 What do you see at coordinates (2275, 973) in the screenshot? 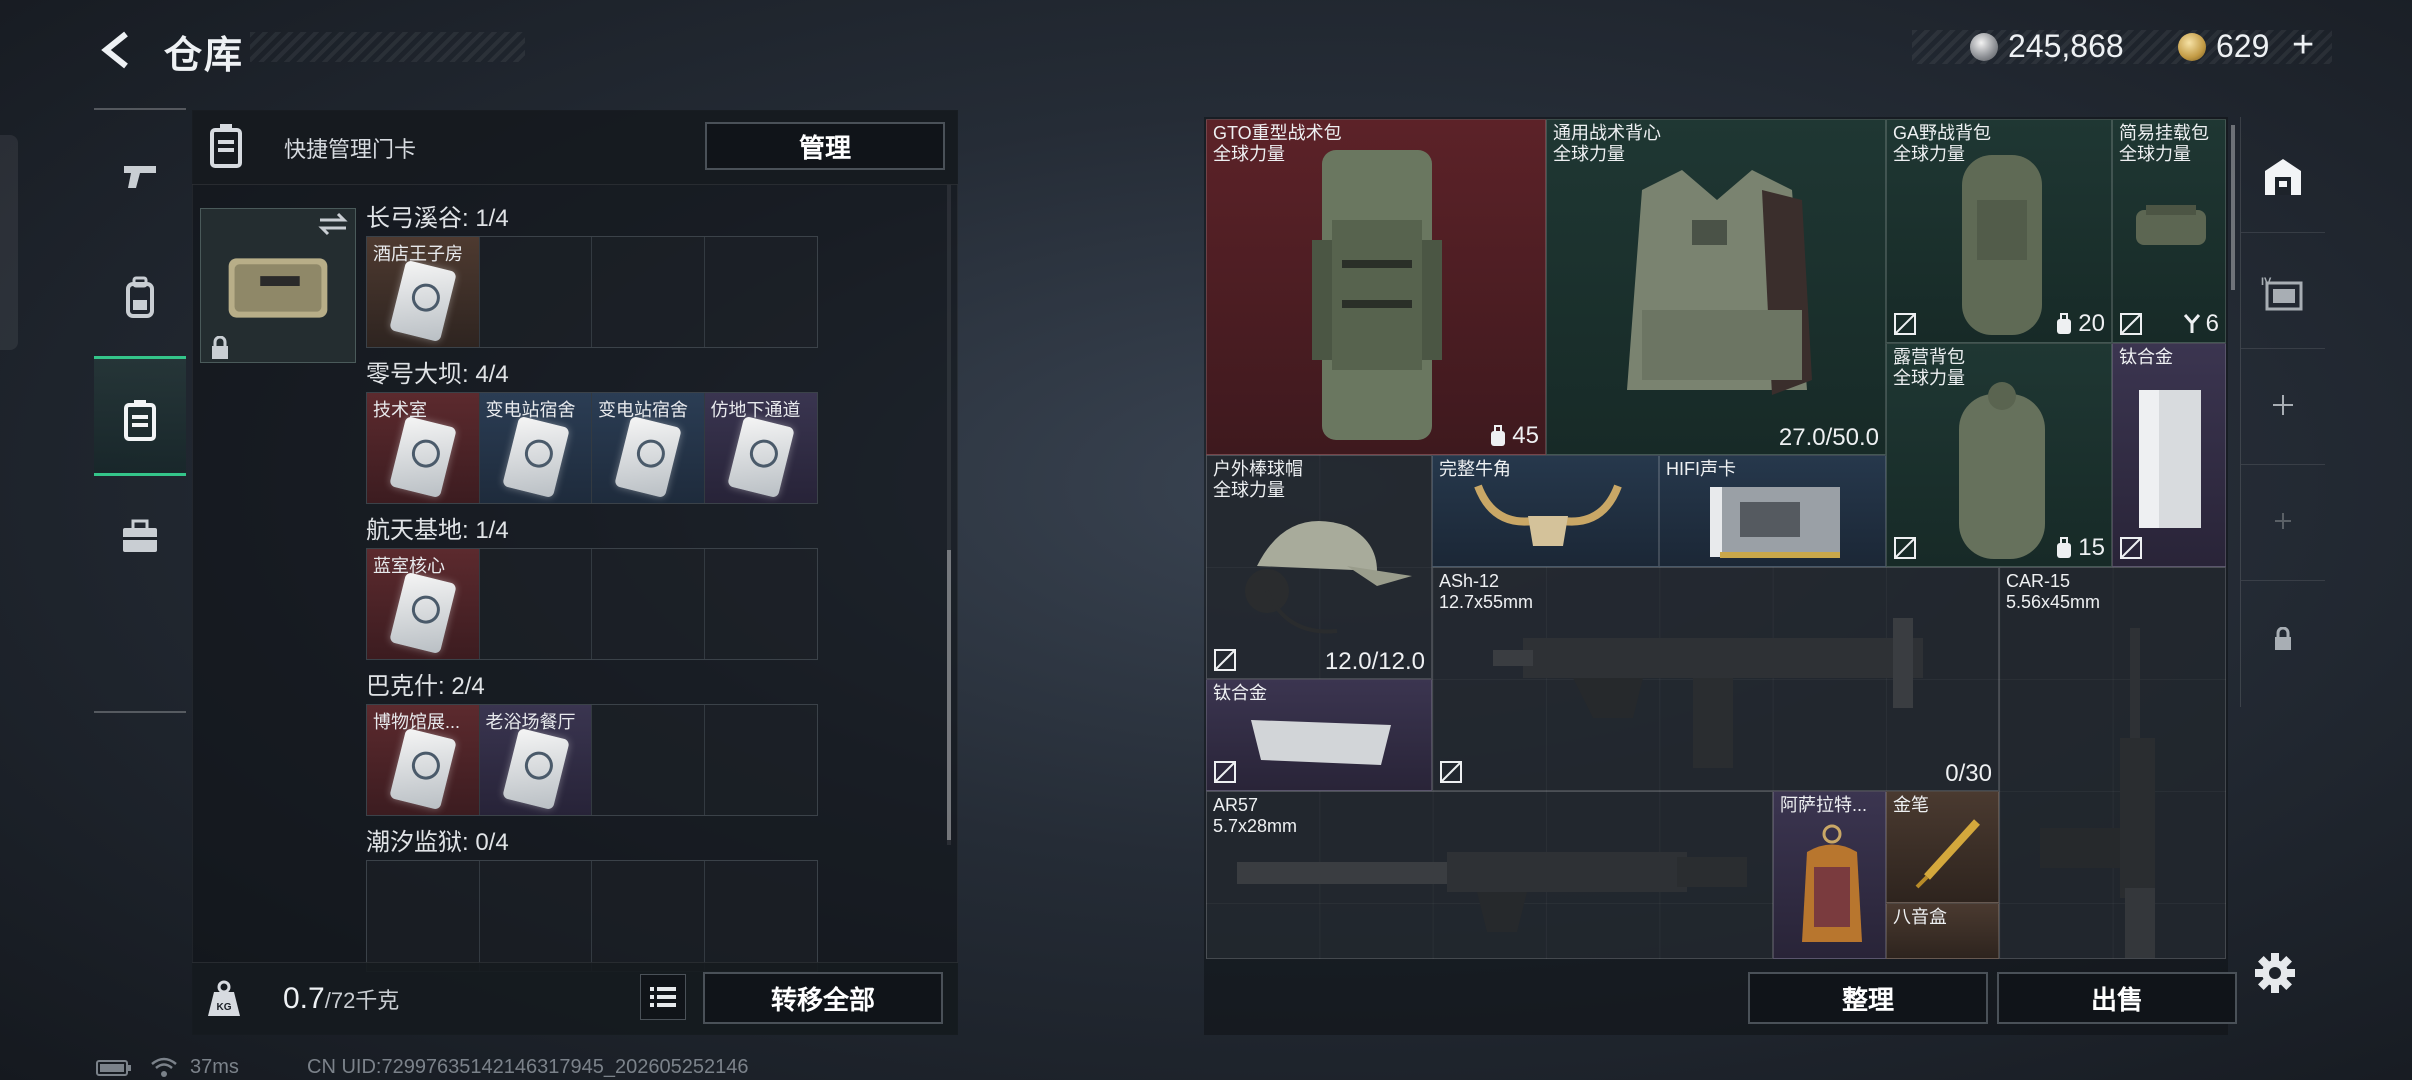
I see `settings-gear-icon` at bounding box center [2275, 973].